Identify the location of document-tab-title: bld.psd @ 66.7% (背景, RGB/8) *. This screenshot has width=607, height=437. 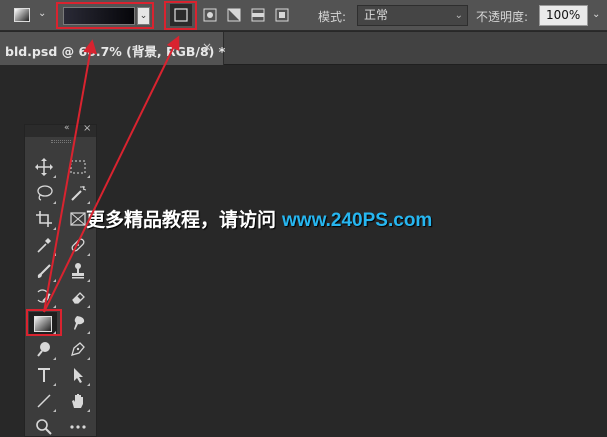
(115, 51).